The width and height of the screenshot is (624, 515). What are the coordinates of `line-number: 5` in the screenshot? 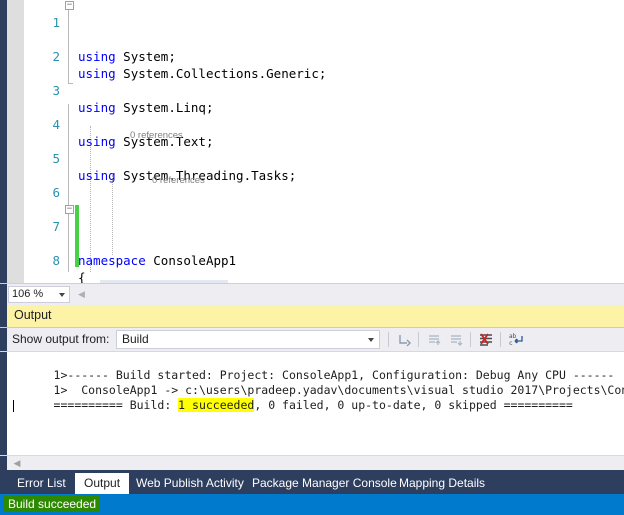 It's located at (56, 158).